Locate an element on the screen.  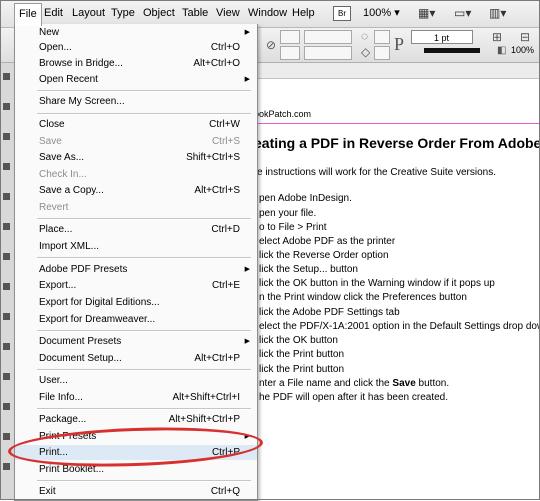
menu-item-print-presets: Print Presets ▶ is located at coordinates (136, 436).